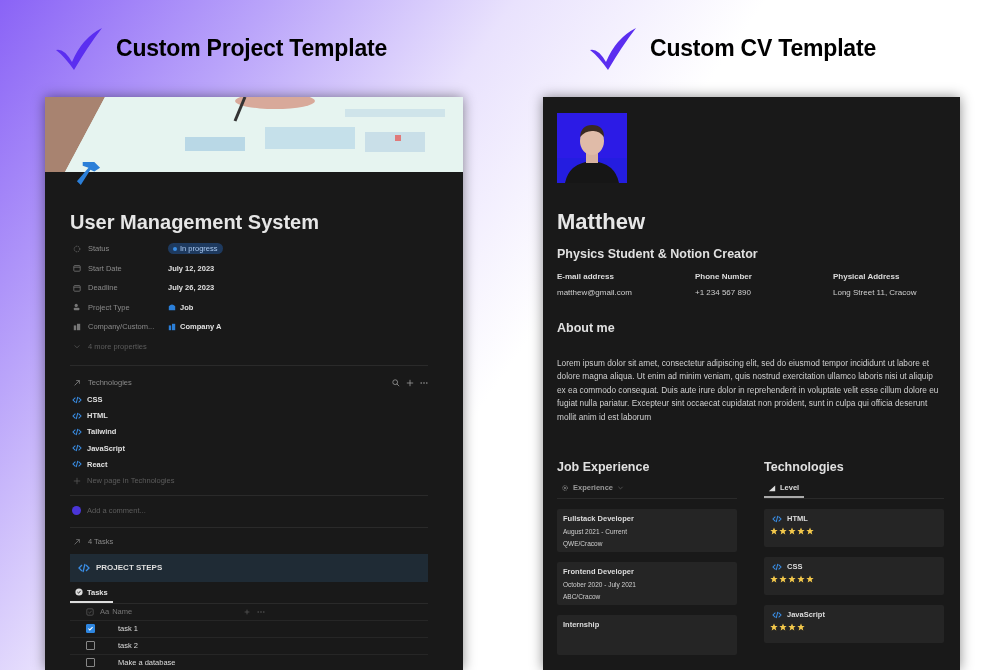 This screenshot has height=670, width=1005. What do you see at coordinates (763, 48) in the screenshot?
I see `heading: Custom CV Template` at bounding box center [763, 48].